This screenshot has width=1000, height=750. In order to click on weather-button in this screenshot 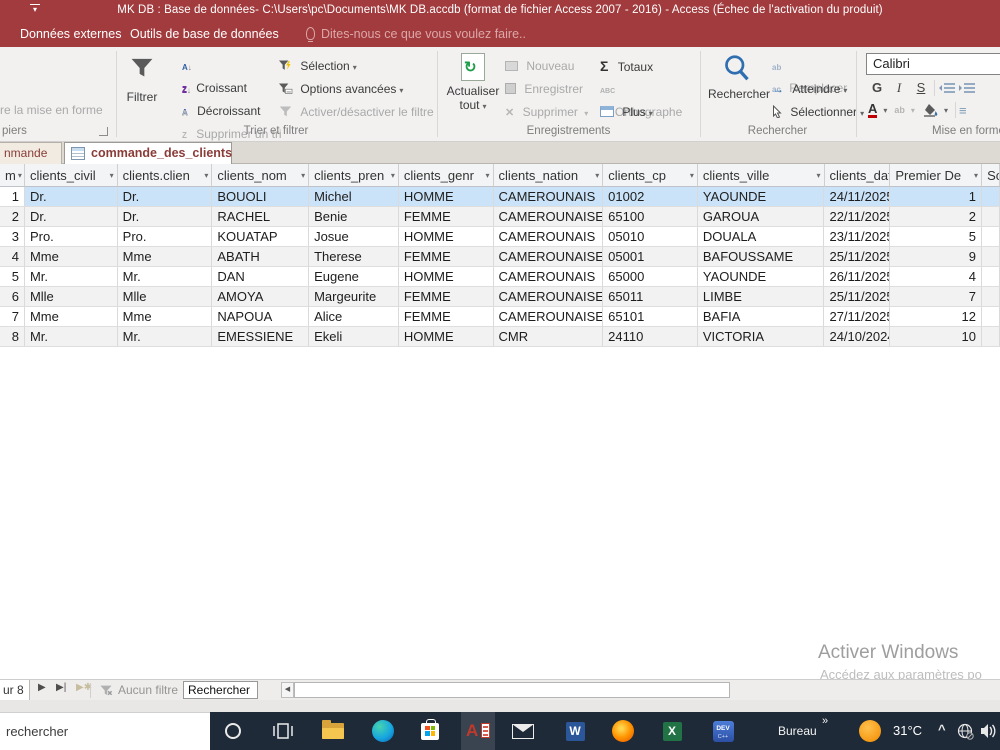, I will do `click(870, 731)`.